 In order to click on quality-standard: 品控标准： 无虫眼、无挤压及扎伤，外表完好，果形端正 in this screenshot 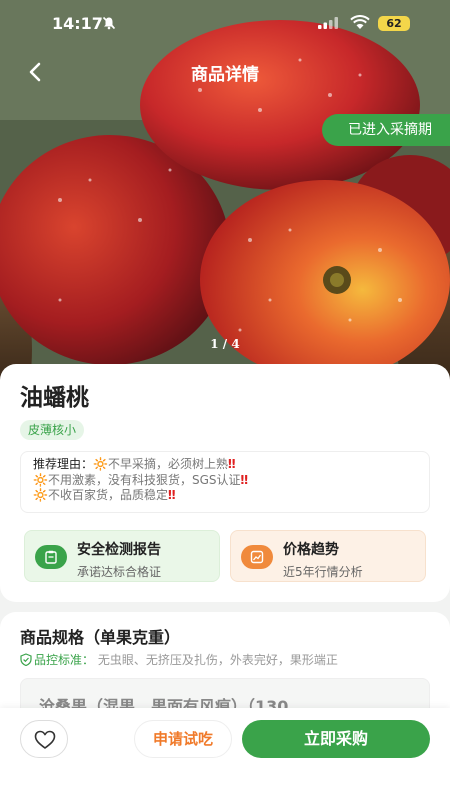, I will do `click(179, 659)`.